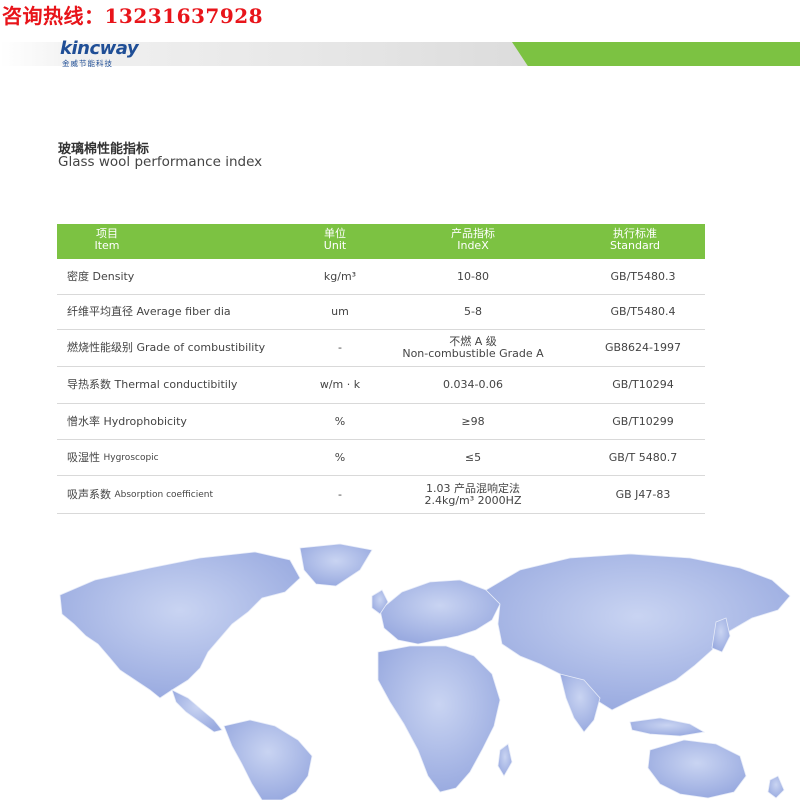 The height and width of the screenshot is (800, 800). What do you see at coordinates (643, 457) in the screenshot?
I see `row-standard: GB/T 5480.7` at bounding box center [643, 457].